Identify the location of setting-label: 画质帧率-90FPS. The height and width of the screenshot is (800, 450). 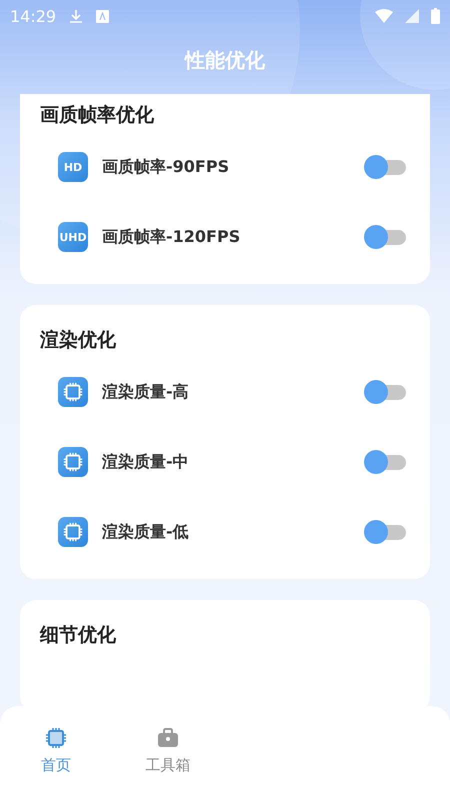
(166, 167).